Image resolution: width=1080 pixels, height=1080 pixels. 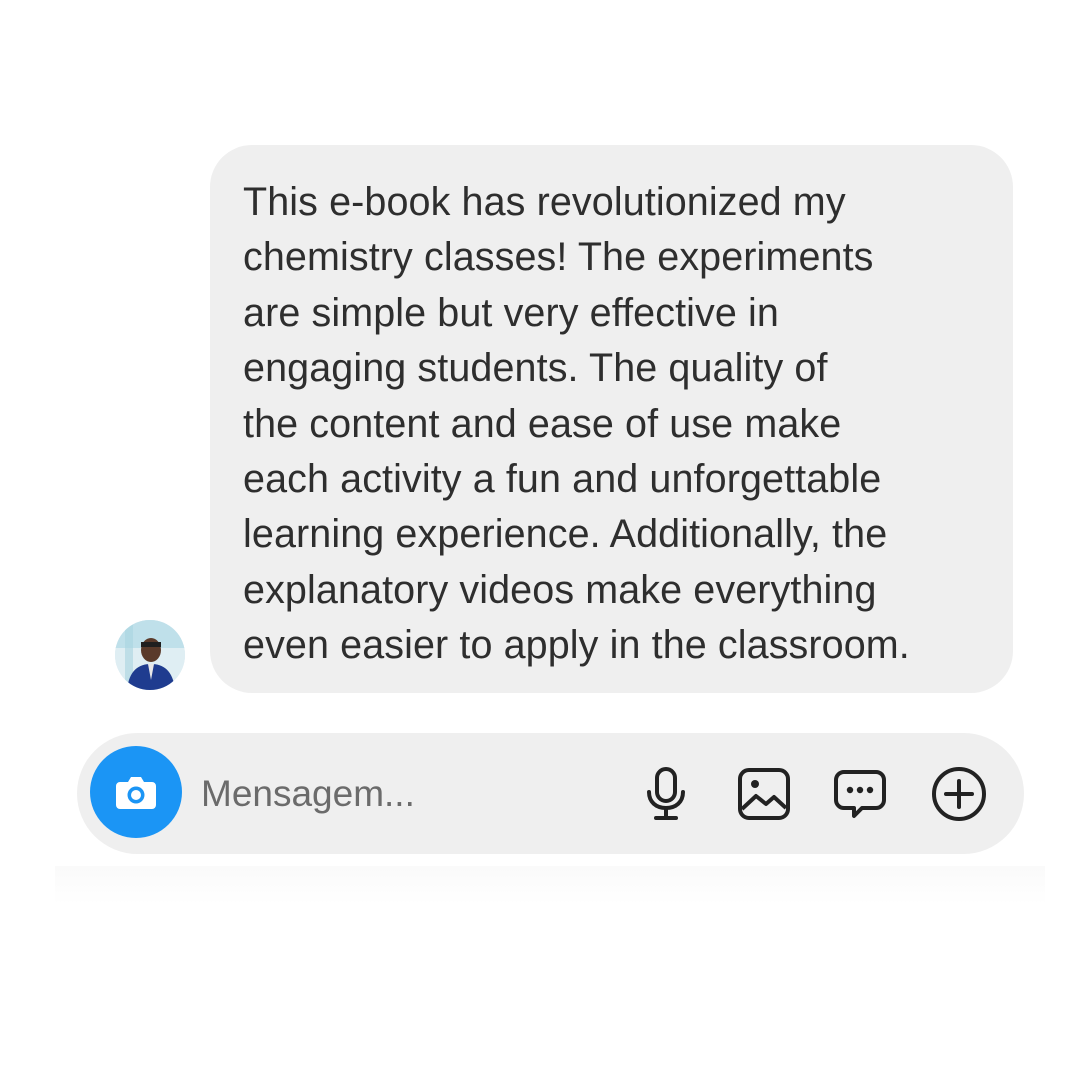 I want to click on microphone-button, so click(x=666, y=794).